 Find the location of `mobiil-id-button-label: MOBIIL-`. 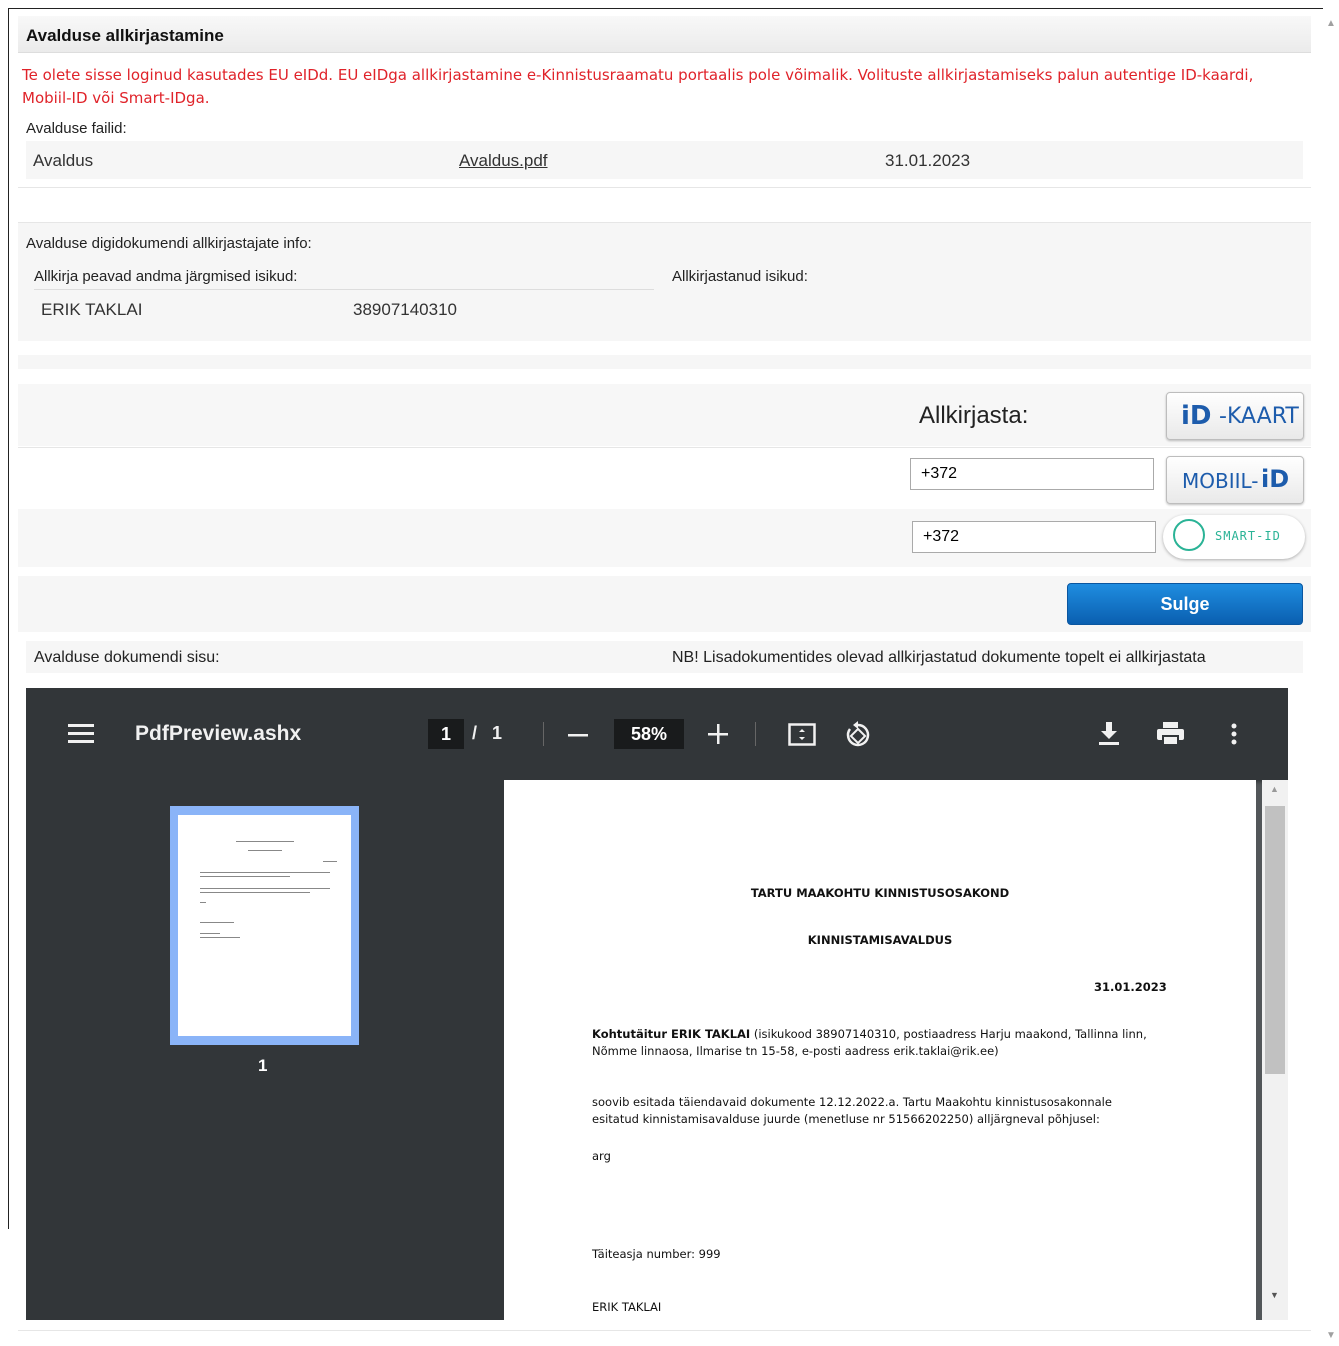

mobiil-id-button-label: MOBIIL- is located at coordinates (1220, 481).